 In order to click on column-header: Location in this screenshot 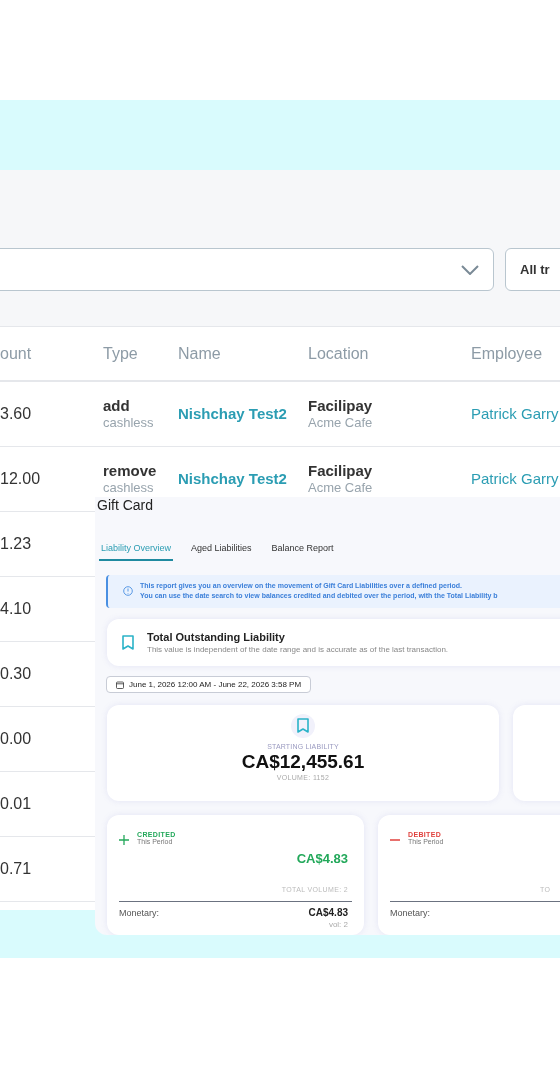, I will do `click(339, 353)`.